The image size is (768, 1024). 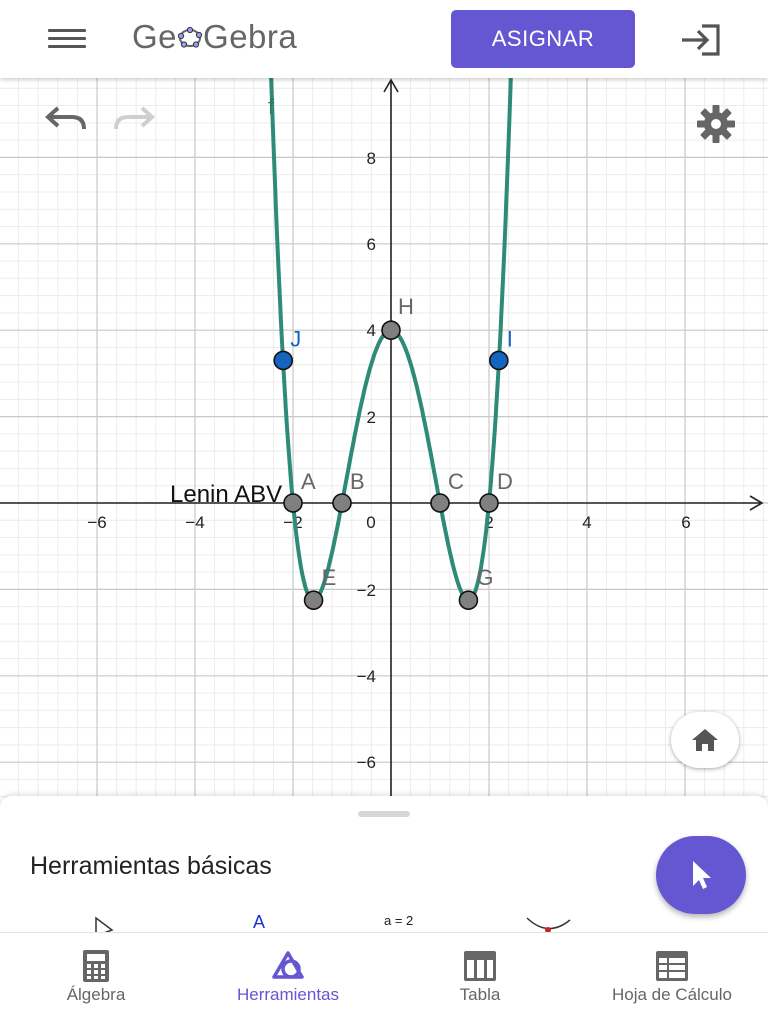 I want to click on nav-table: Tabla, so click(x=480, y=978).